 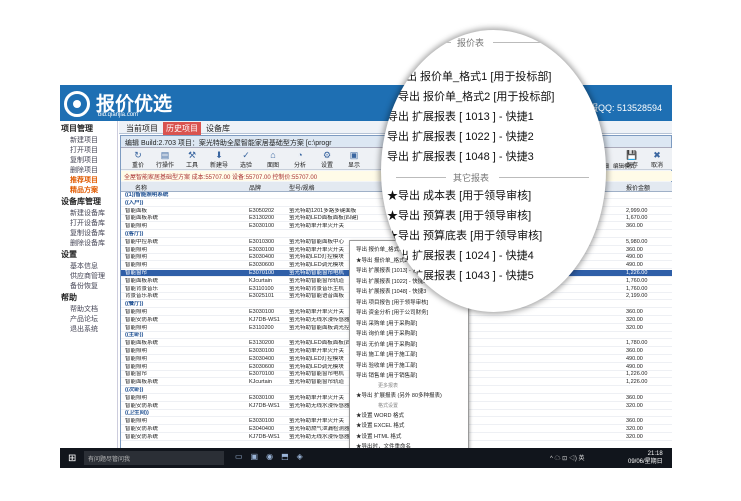 What do you see at coordinates (142, 128) in the screenshot?
I see `tab-1: 当前项目` at bounding box center [142, 128].